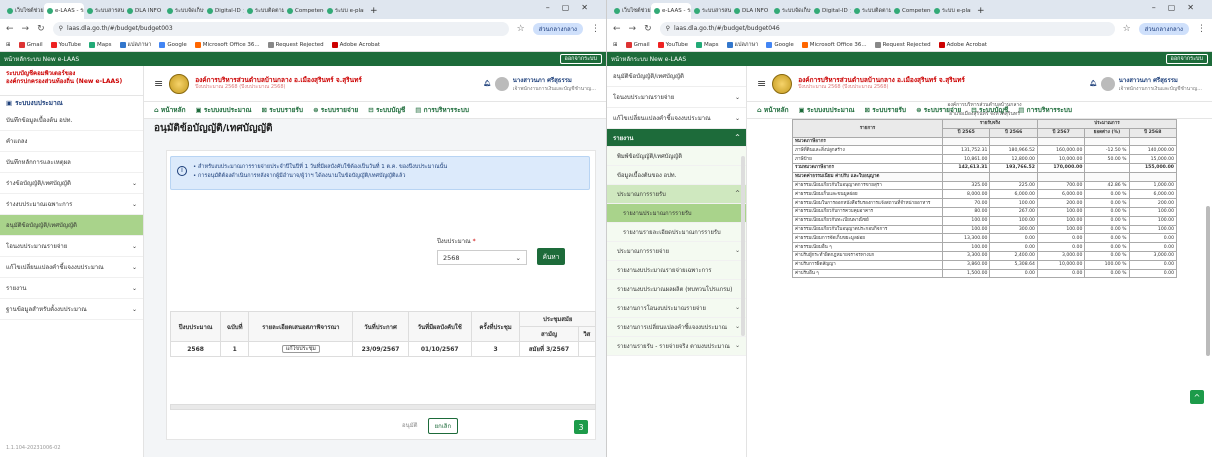 The image size is (1212, 457). What do you see at coordinates (676, 289) in the screenshot?
I see `report-menu-item: รายงานงบประมาณผลผลิต (ทบทวนโปรแกรม)` at bounding box center [676, 289].